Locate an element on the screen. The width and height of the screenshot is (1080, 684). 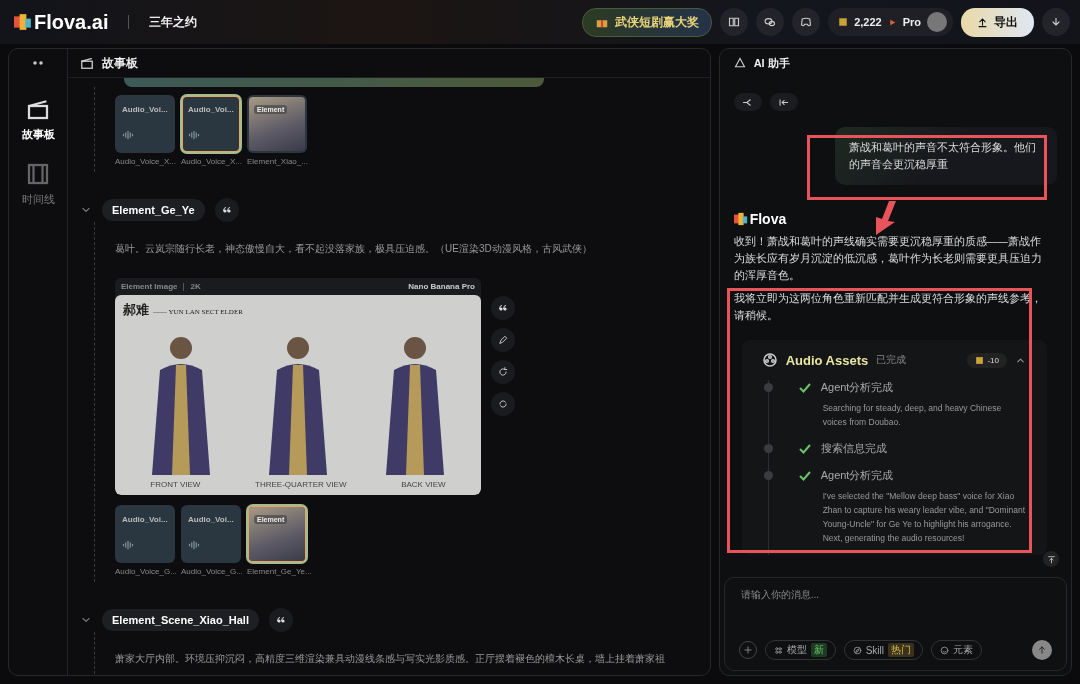
task-title: Audio Assets is located at coordinates (827, 360).